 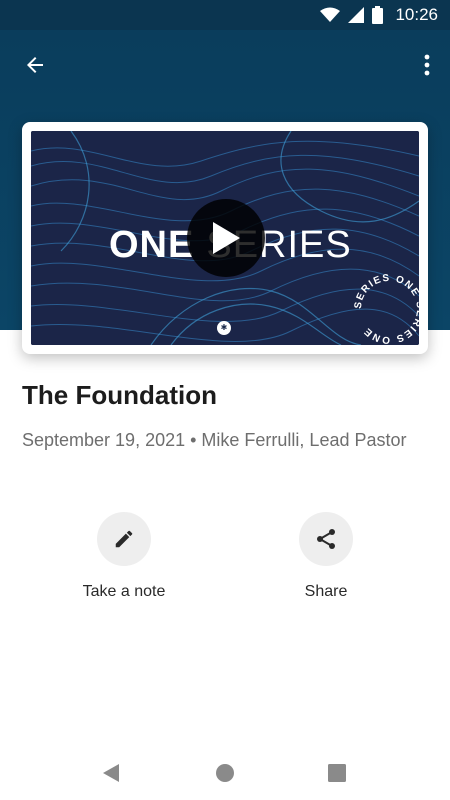 I want to click on more-options-button, so click(x=427, y=65).